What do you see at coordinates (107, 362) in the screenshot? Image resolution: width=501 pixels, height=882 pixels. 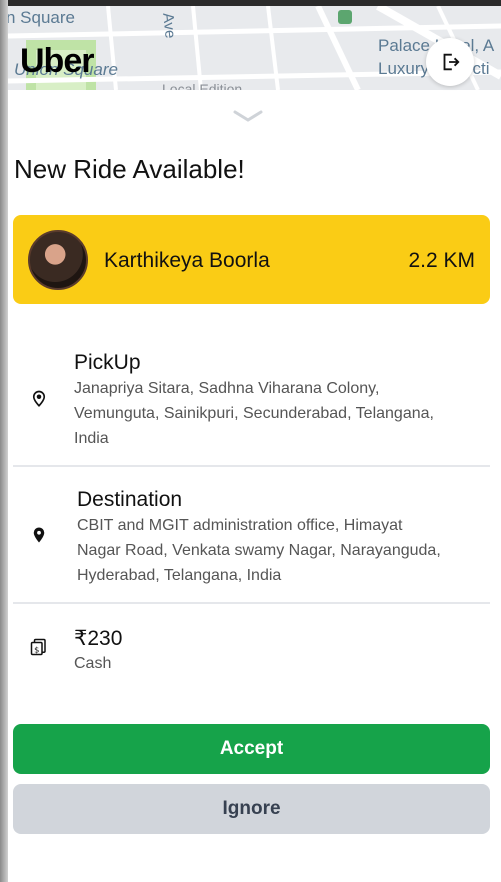 I see `pickup-label: PickUp` at bounding box center [107, 362].